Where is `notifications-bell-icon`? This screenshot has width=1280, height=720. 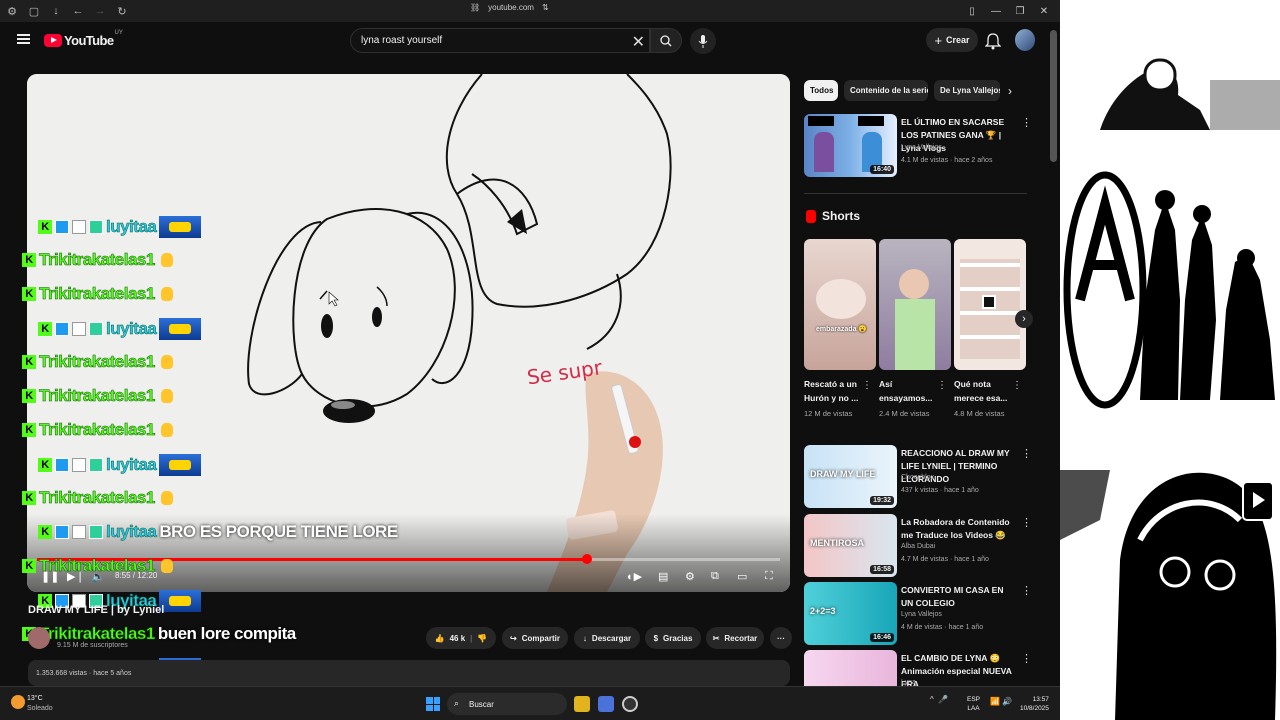 notifications-bell-icon is located at coordinates (993, 41).